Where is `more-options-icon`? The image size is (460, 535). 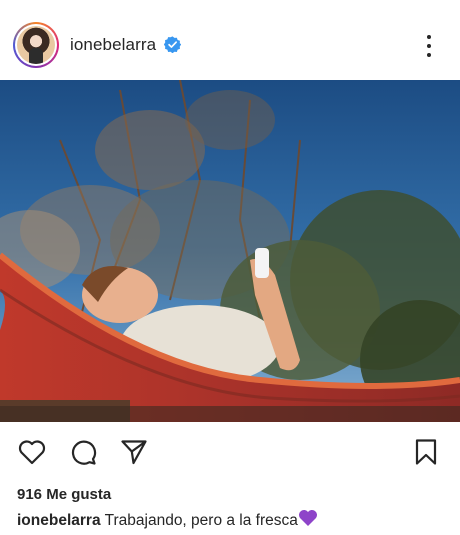 more-options-icon is located at coordinates (429, 46).